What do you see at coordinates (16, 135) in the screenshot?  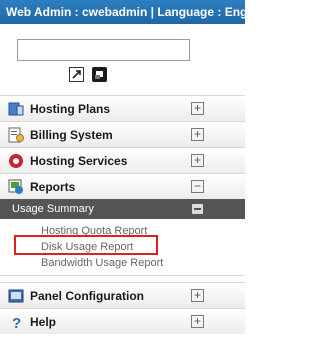 I see `billing-icon` at bounding box center [16, 135].